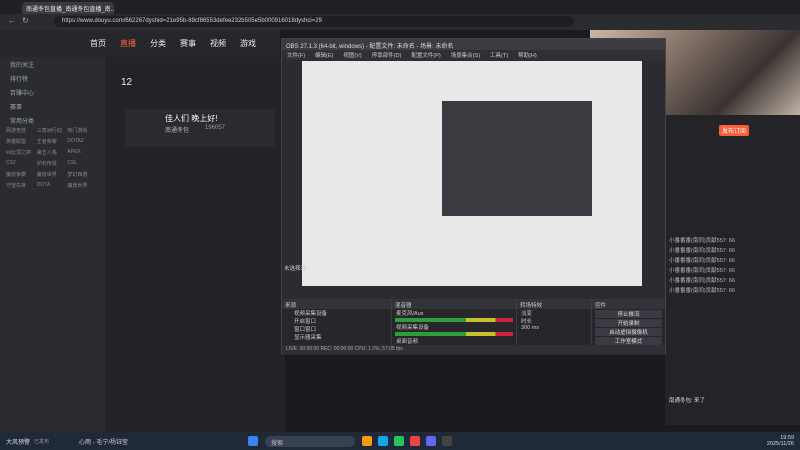 Image resolution: width=800 pixels, height=450 pixels. I want to click on mixer-header: 混音器, so click(454, 304).